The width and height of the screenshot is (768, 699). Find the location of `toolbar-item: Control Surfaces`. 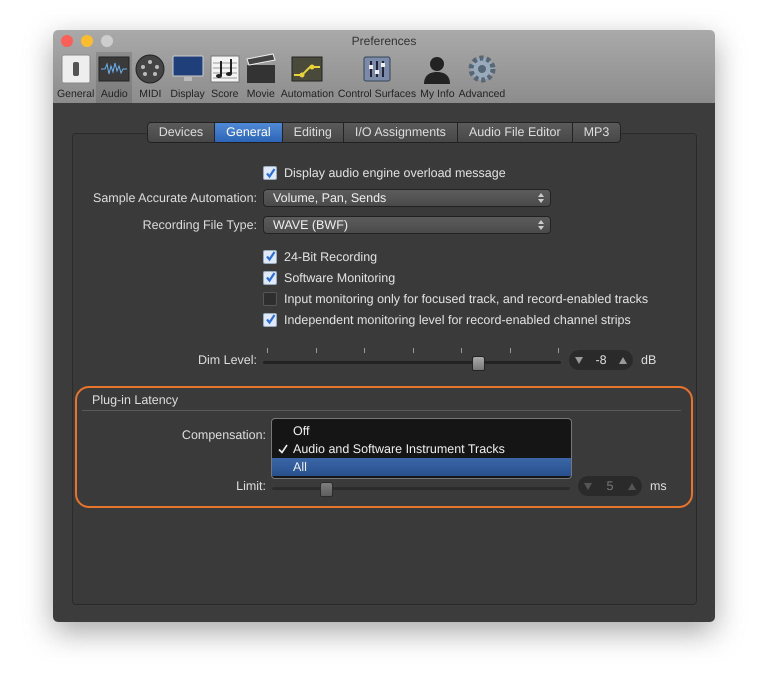

toolbar-item: Control Surfaces is located at coordinates (377, 77).